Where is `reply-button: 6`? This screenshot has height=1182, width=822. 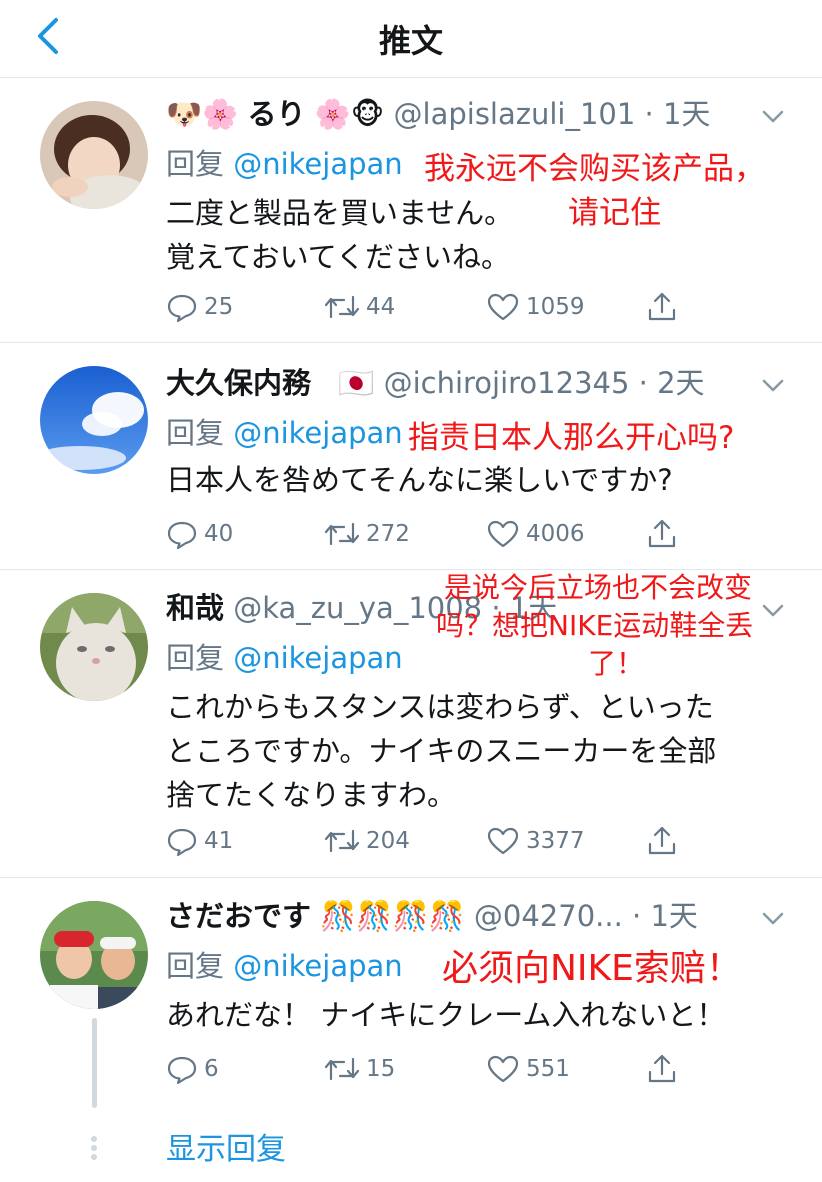
reply-button: 6 is located at coordinates (192, 1069).